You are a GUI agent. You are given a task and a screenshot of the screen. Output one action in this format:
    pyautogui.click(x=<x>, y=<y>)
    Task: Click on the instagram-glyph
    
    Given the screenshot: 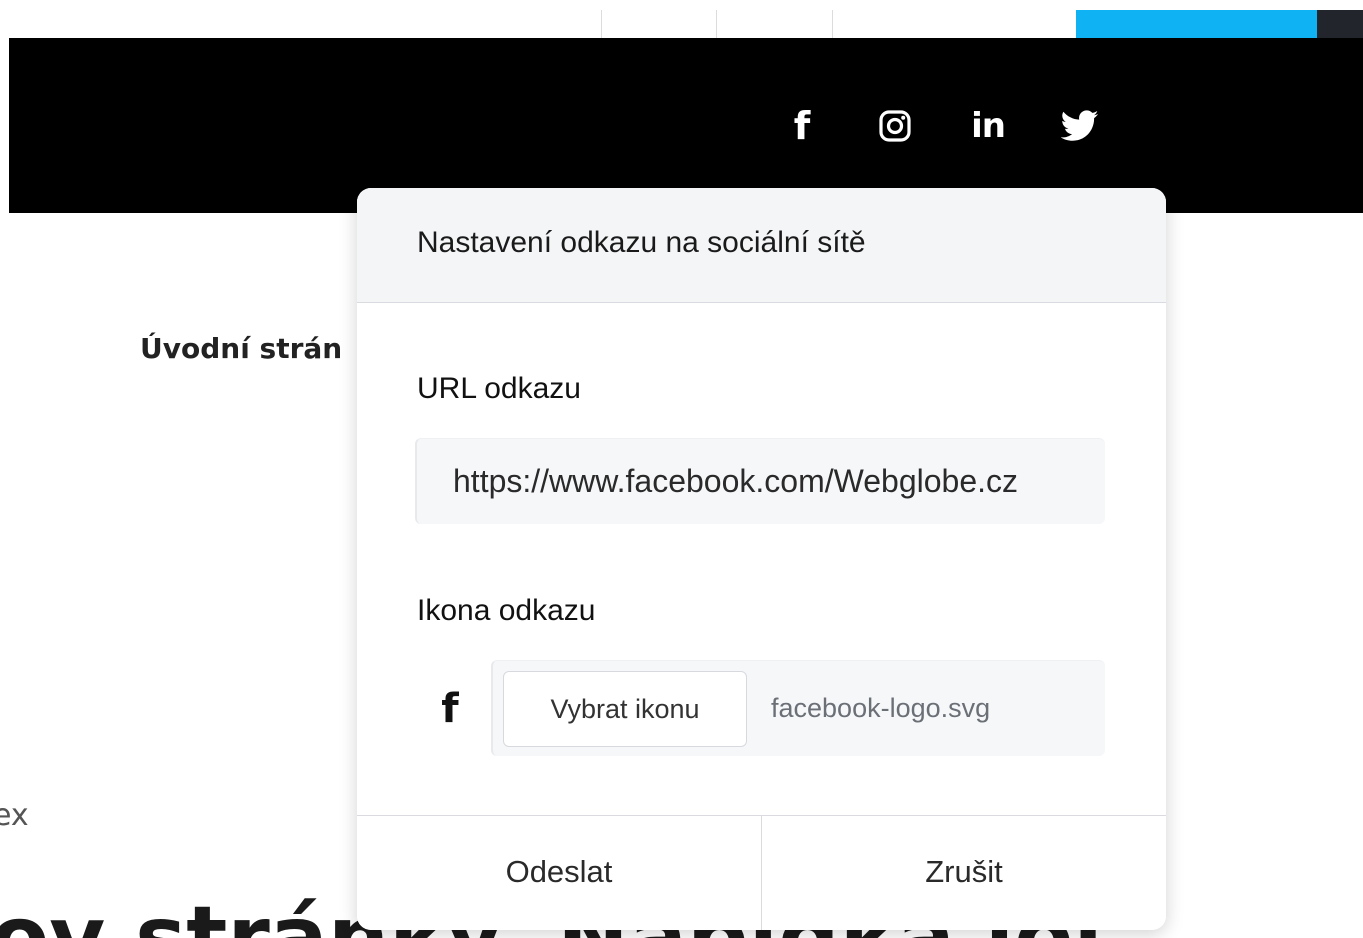 What is the action you would take?
    pyautogui.click(x=895, y=126)
    